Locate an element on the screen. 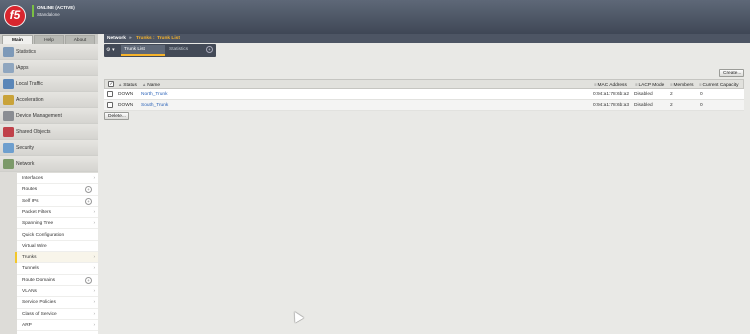 This screenshot has width=750, height=334. f5-logo: f5 is located at coordinates (15, 16).